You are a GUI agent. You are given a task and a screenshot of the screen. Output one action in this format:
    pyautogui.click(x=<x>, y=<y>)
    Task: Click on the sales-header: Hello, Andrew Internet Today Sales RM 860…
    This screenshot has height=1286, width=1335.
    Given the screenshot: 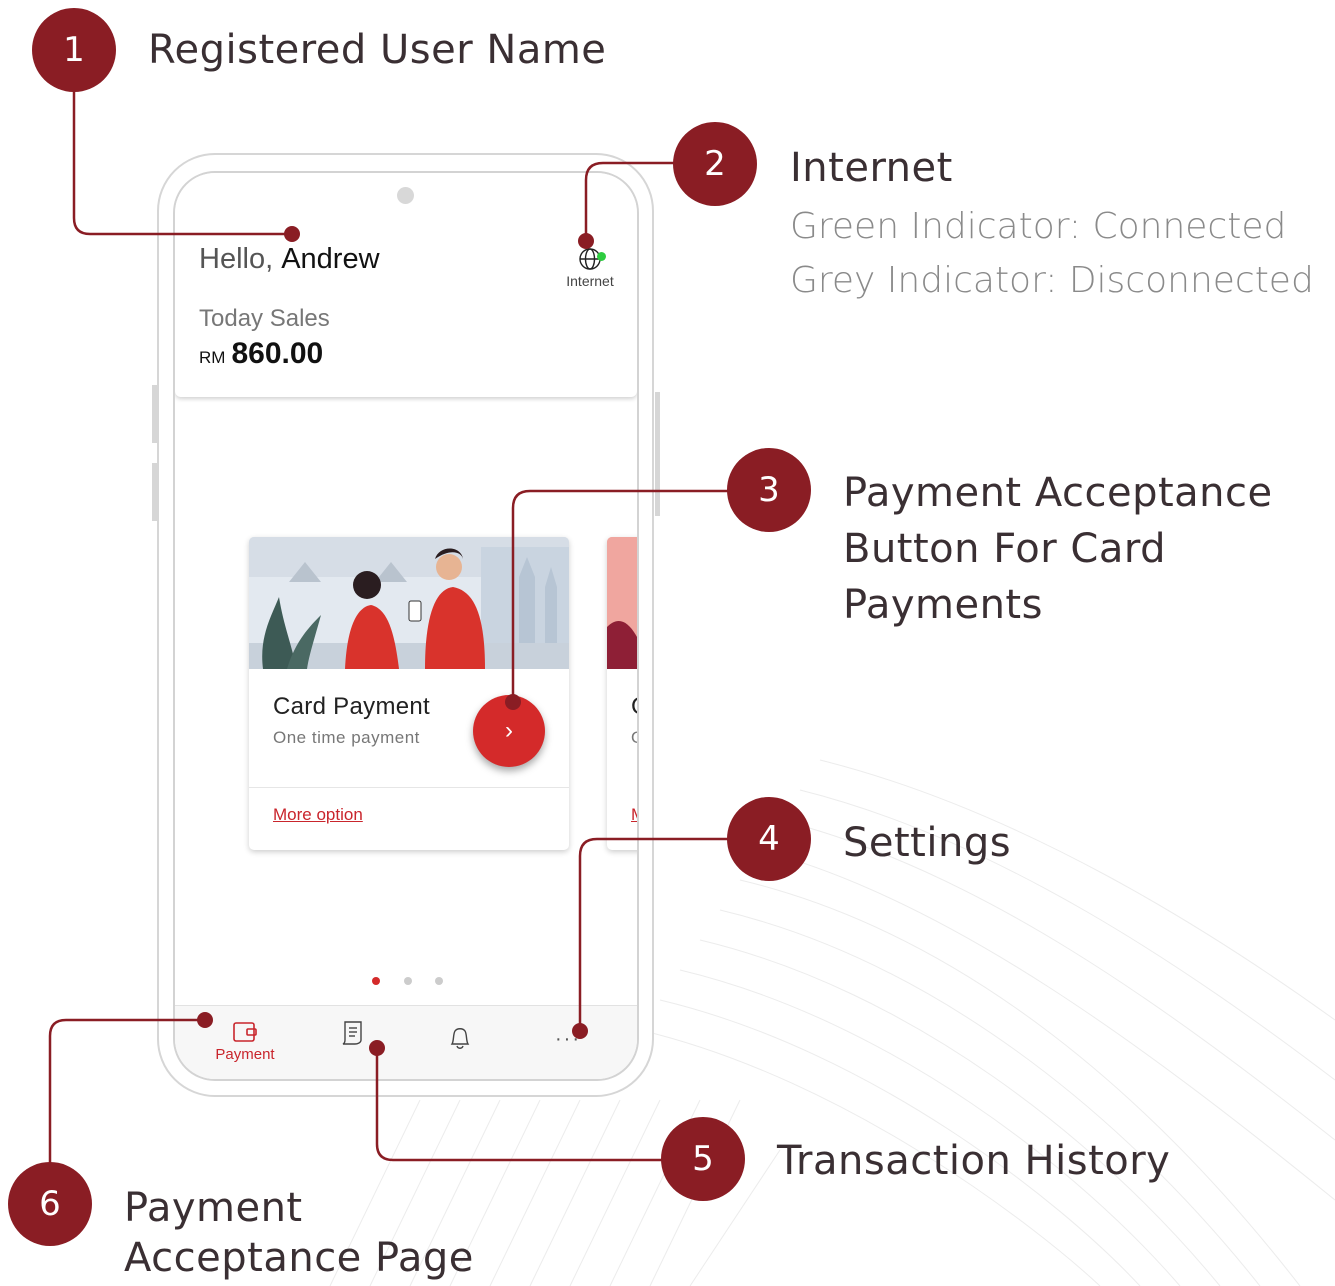 What is the action you would take?
    pyautogui.click(x=406, y=285)
    